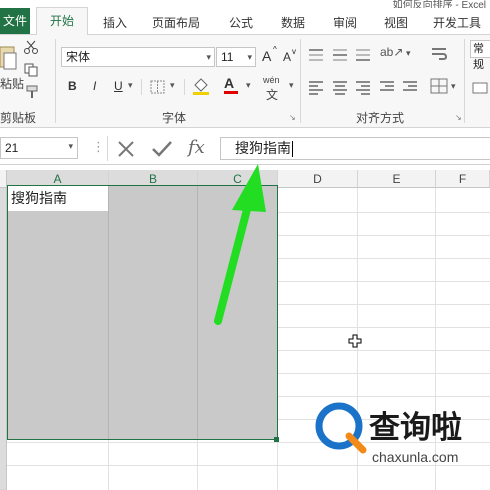 The width and height of the screenshot is (490, 490). Describe the element at coordinates (94, 86) in the screenshot. I see `italic-button: I` at that location.